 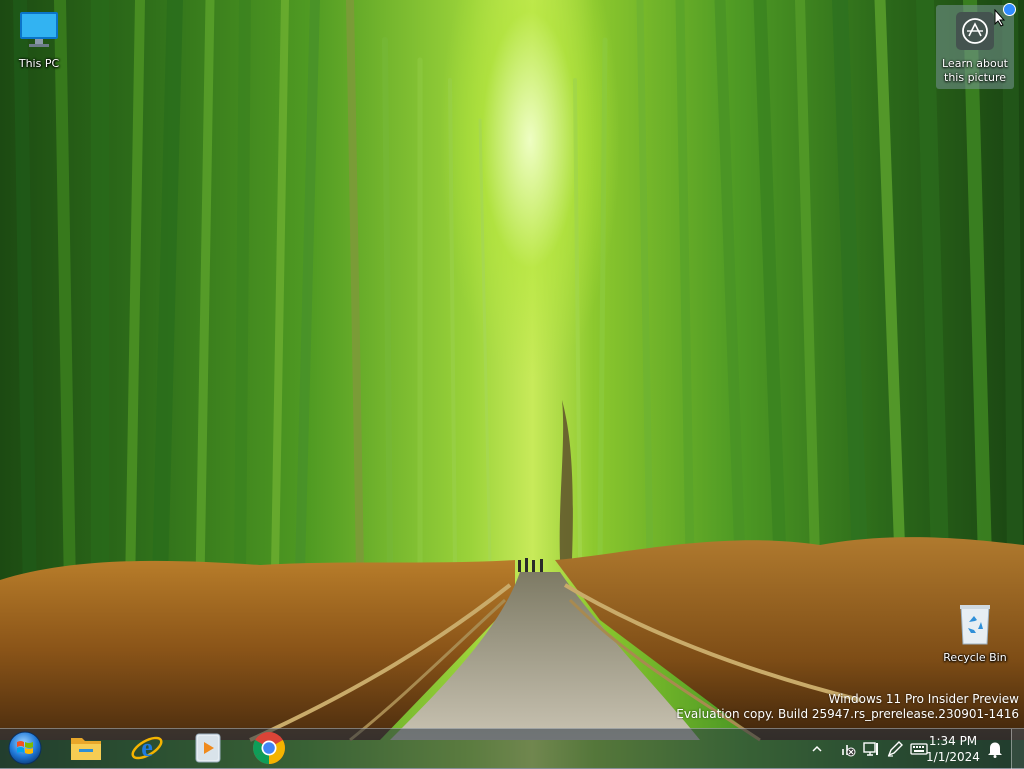 I want to click on windows-orb-icon, so click(x=25, y=749).